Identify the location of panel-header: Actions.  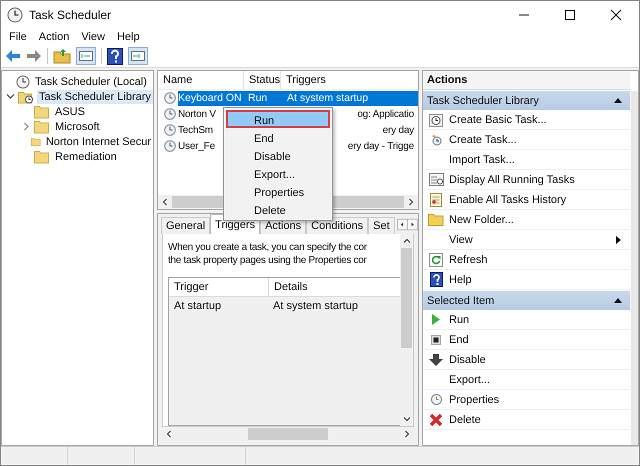
(526, 80).